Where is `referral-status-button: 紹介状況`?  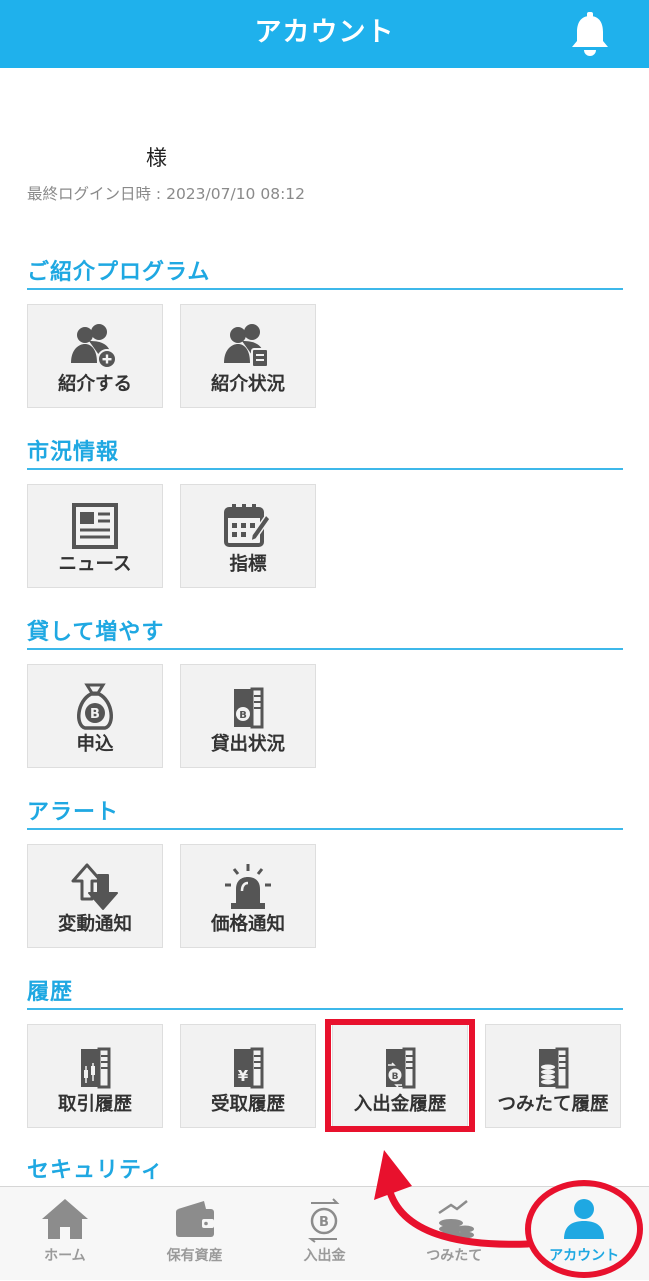
referral-status-button: 紹介状況 is located at coordinates (248, 356).